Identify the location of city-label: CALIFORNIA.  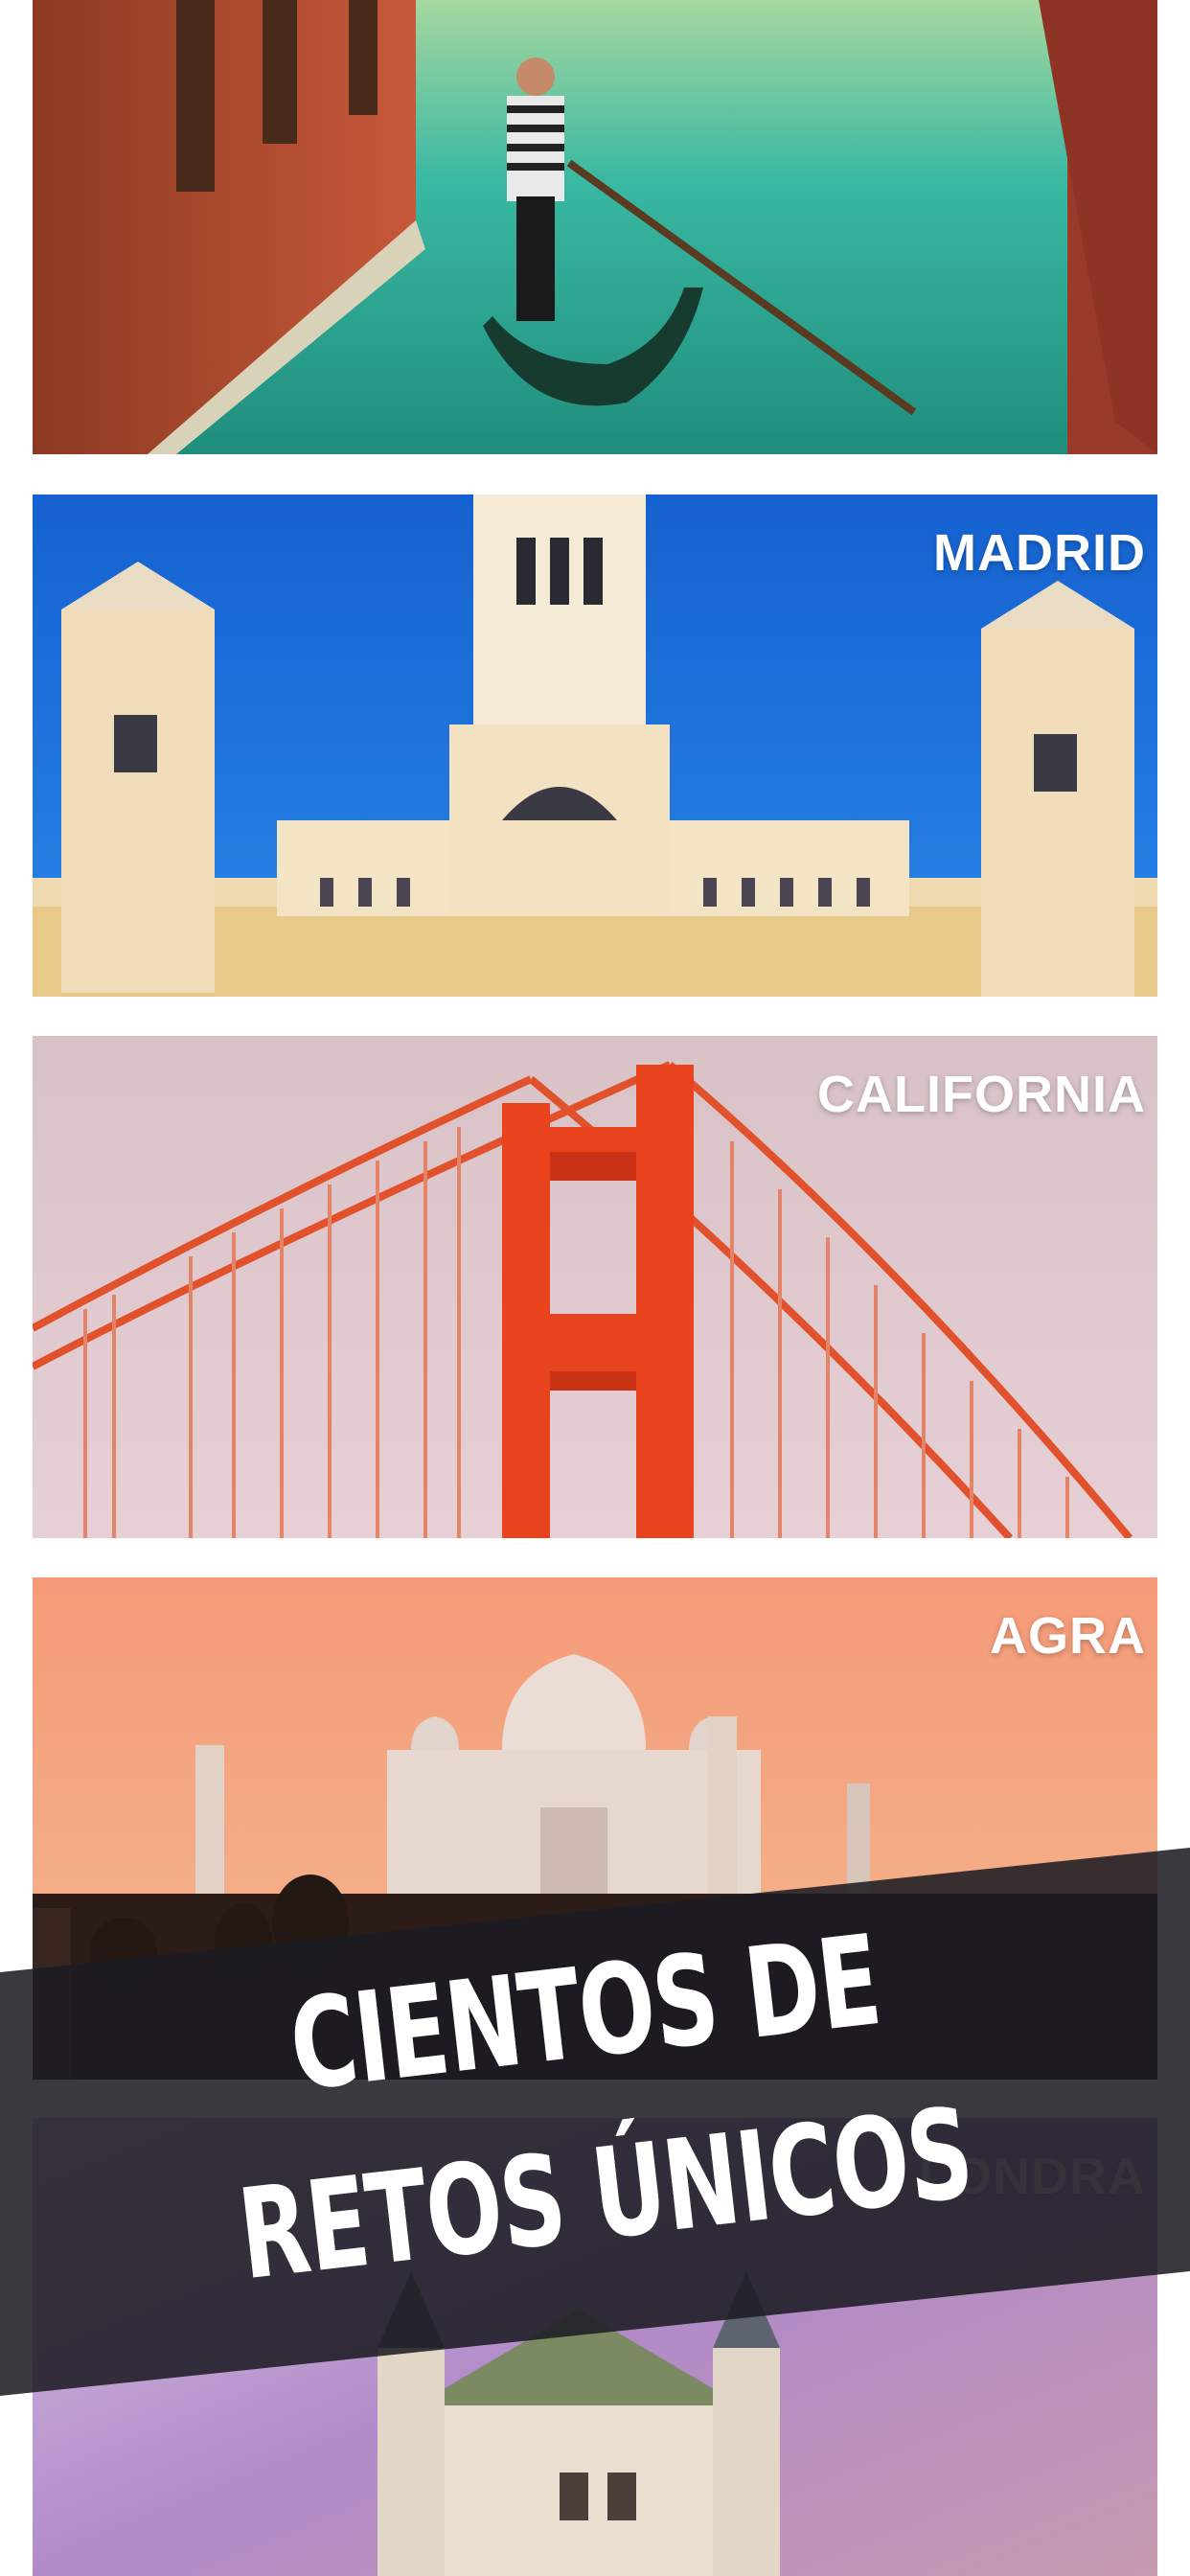
(982, 1094).